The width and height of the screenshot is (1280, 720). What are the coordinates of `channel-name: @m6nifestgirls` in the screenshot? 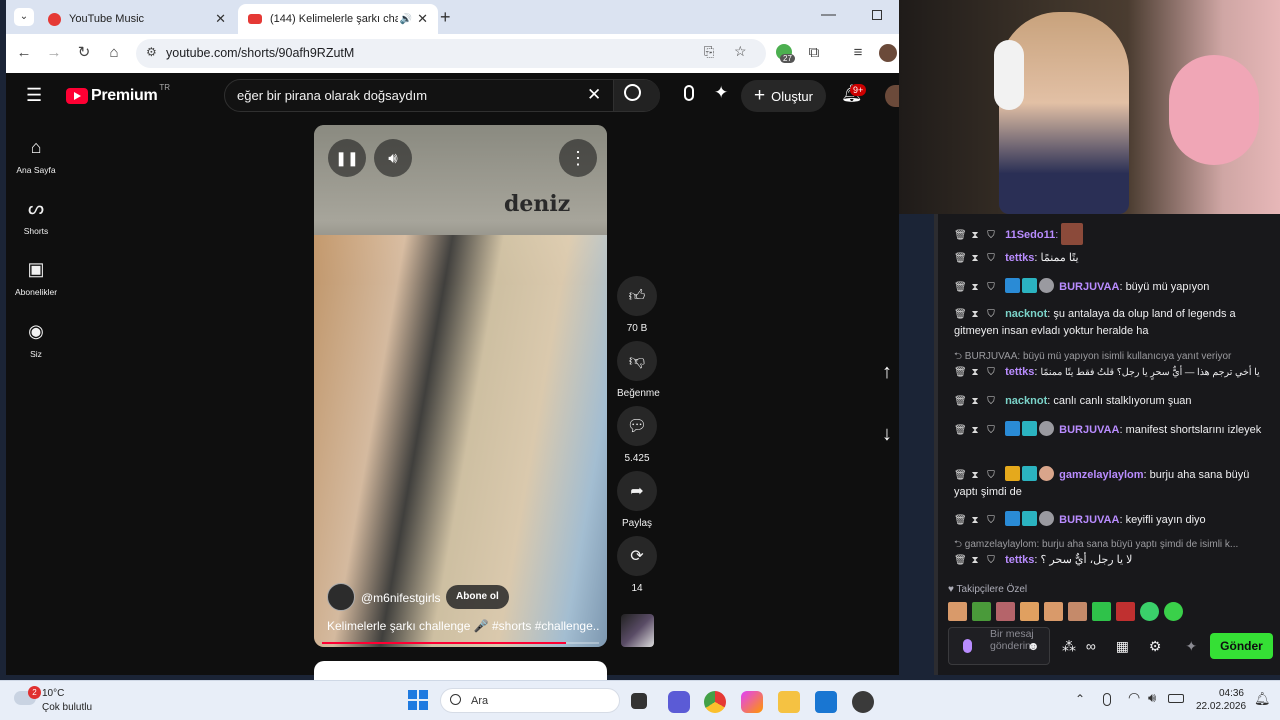 It's located at (401, 598).